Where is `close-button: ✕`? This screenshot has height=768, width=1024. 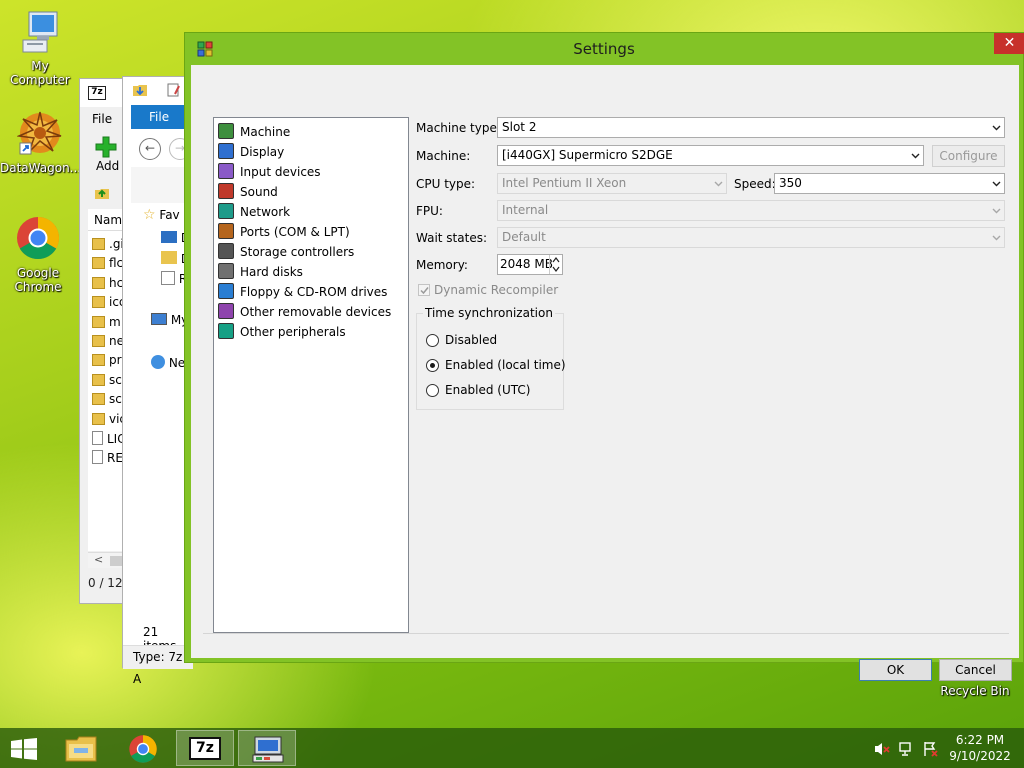 close-button: ✕ is located at coordinates (1009, 43).